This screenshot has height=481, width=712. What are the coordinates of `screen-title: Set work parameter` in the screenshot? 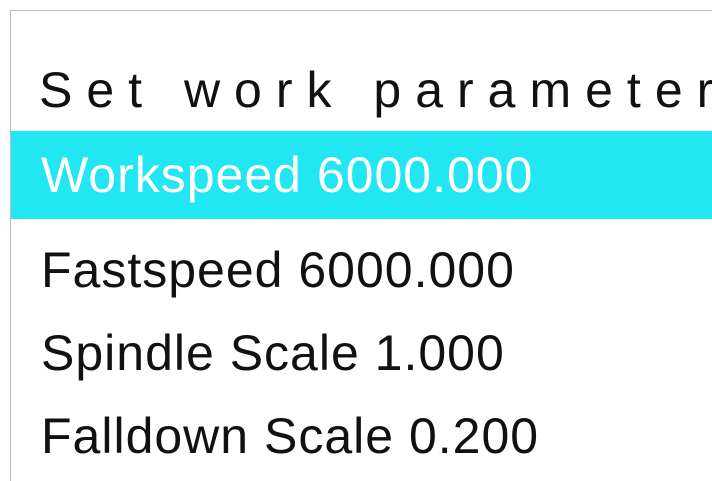 It's located at (375, 90).